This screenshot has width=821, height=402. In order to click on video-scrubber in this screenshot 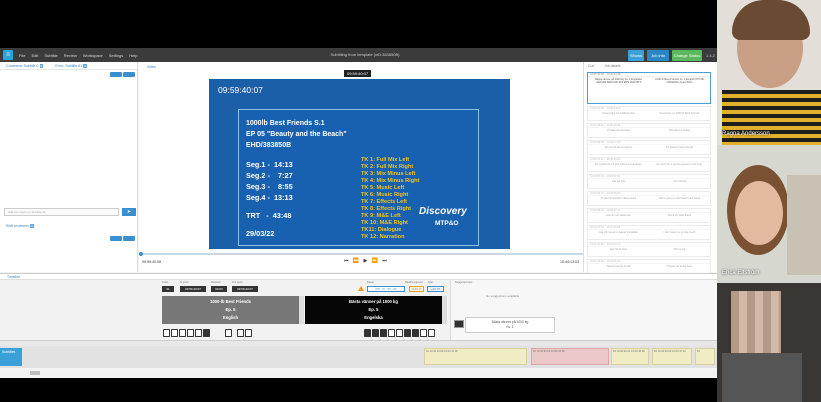, I will do `click(361, 254)`.